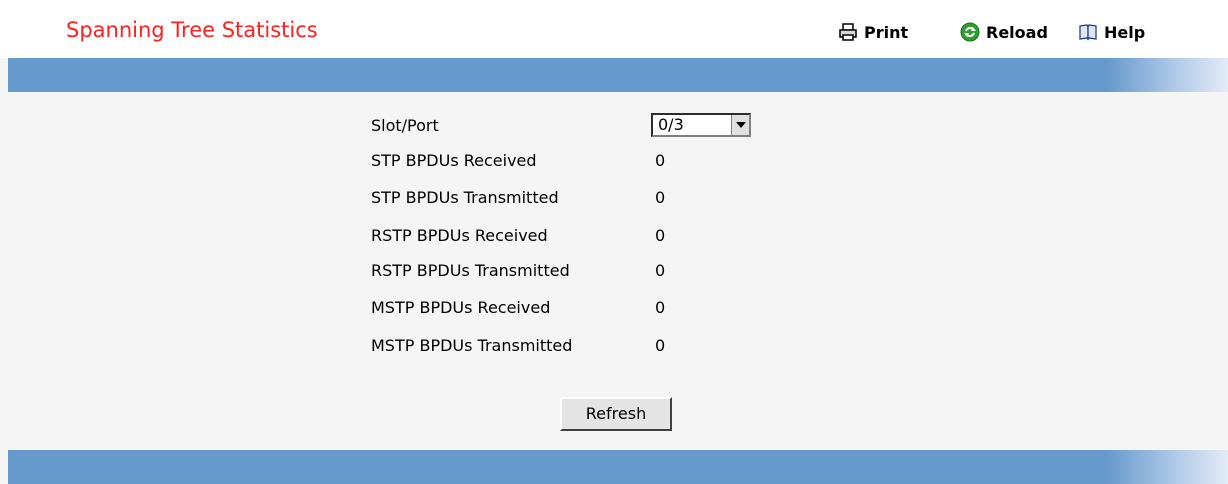 The width and height of the screenshot is (1228, 484). I want to click on stat-label: RSTP BPDUs Received, so click(459, 235).